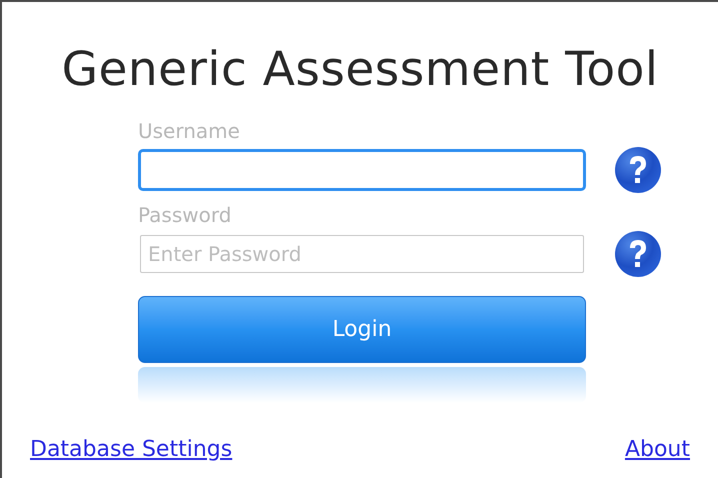 Image resolution: width=718 pixels, height=478 pixels. I want to click on field-label: Username, so click(189, 131).